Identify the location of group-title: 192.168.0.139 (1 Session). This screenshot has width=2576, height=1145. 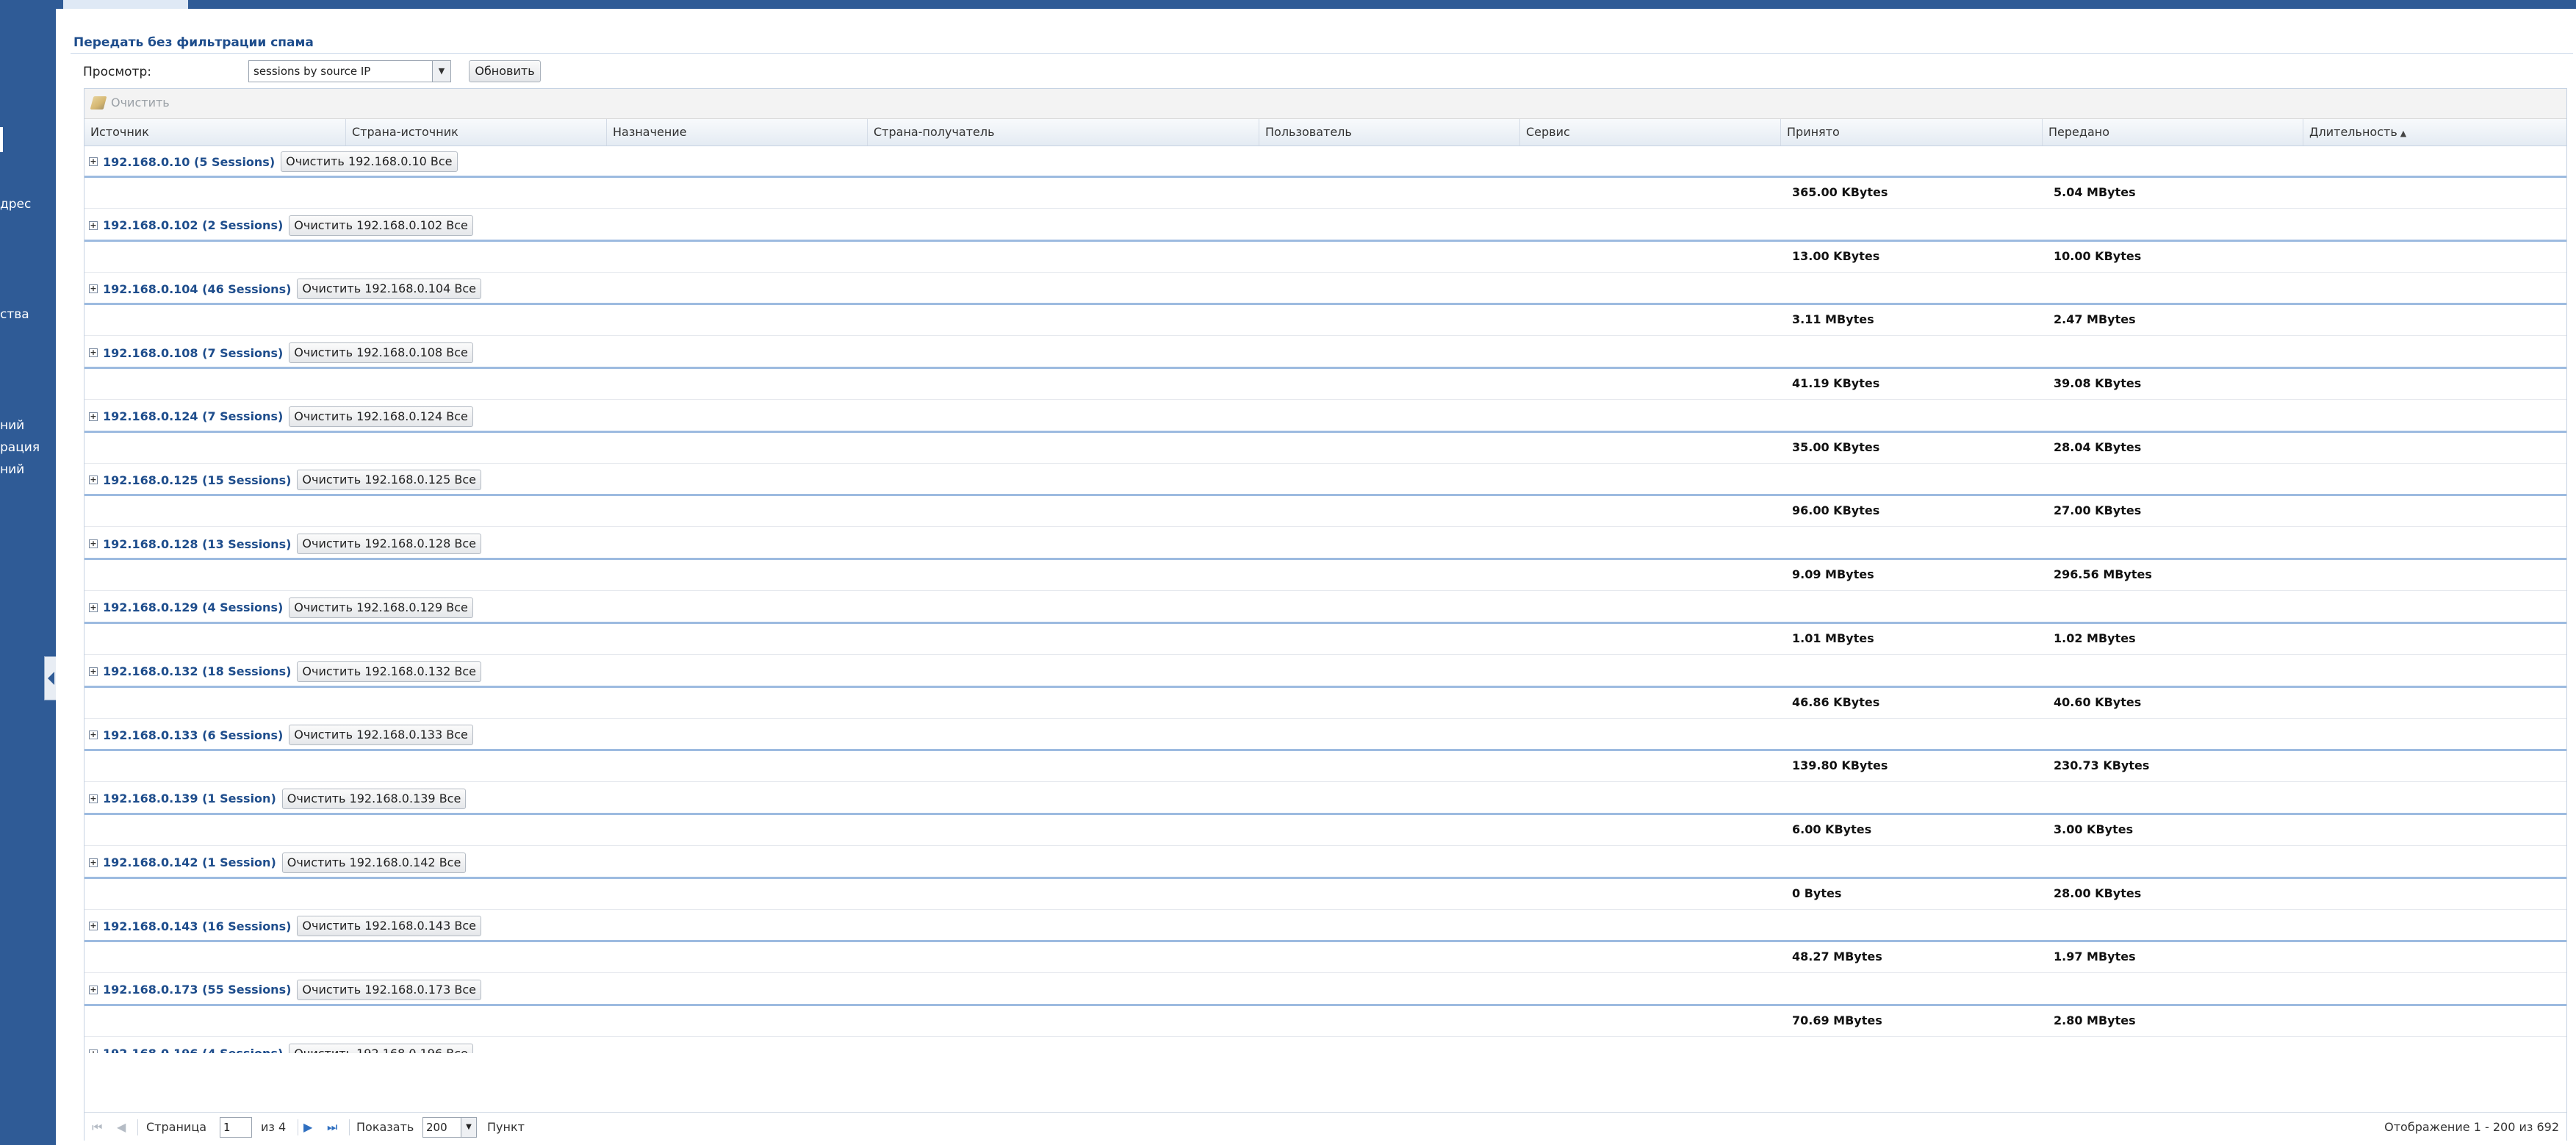
(189, 798).